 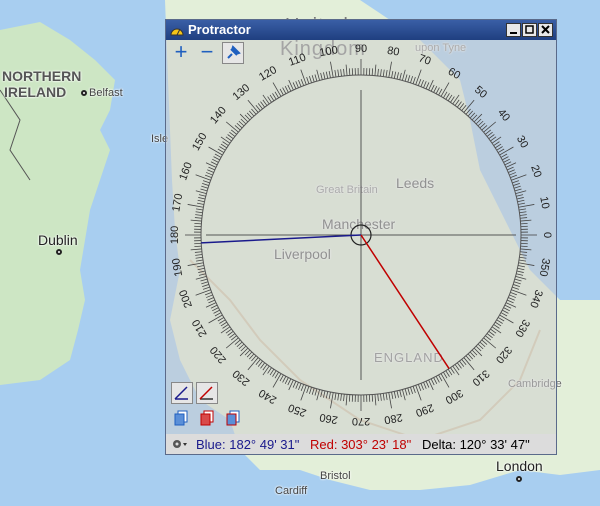 What do you see at coordinates (361, 30) in the screenshot?
I see `title-bar: Protractor` at bounding box center [361, 30].